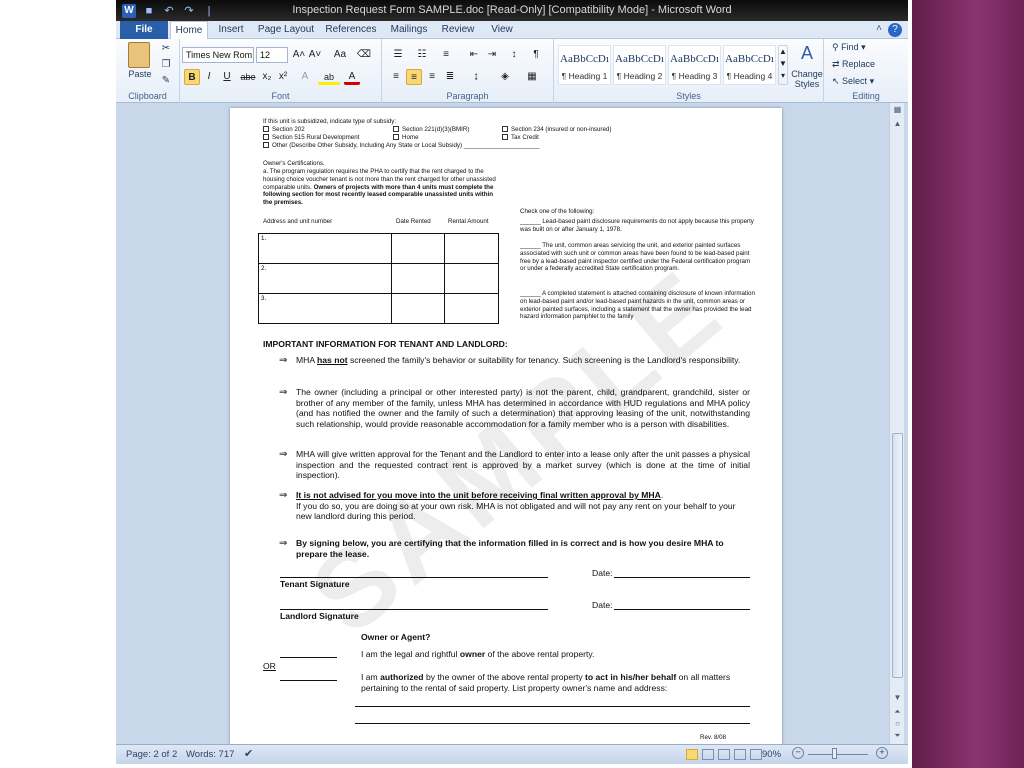 The height and width of the screenshot is (768, 1024). What do you see at coordinates (552, 706) in the screenshot?
I see `owner-name-line` at bounding box center [552, 706].